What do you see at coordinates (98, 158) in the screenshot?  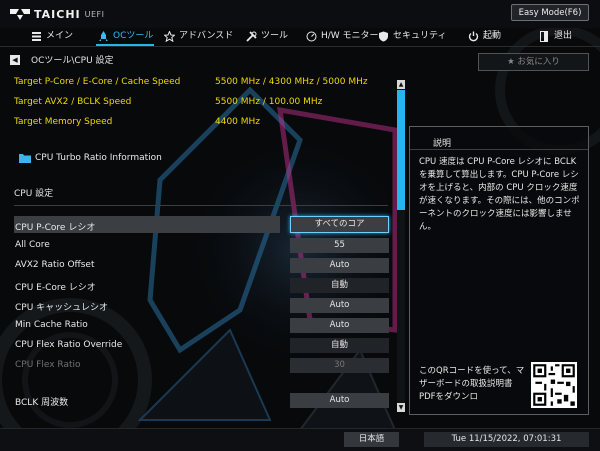 I see `submenu-label: CPU Turbo Ratio Information` at bounding box center [98, 158].